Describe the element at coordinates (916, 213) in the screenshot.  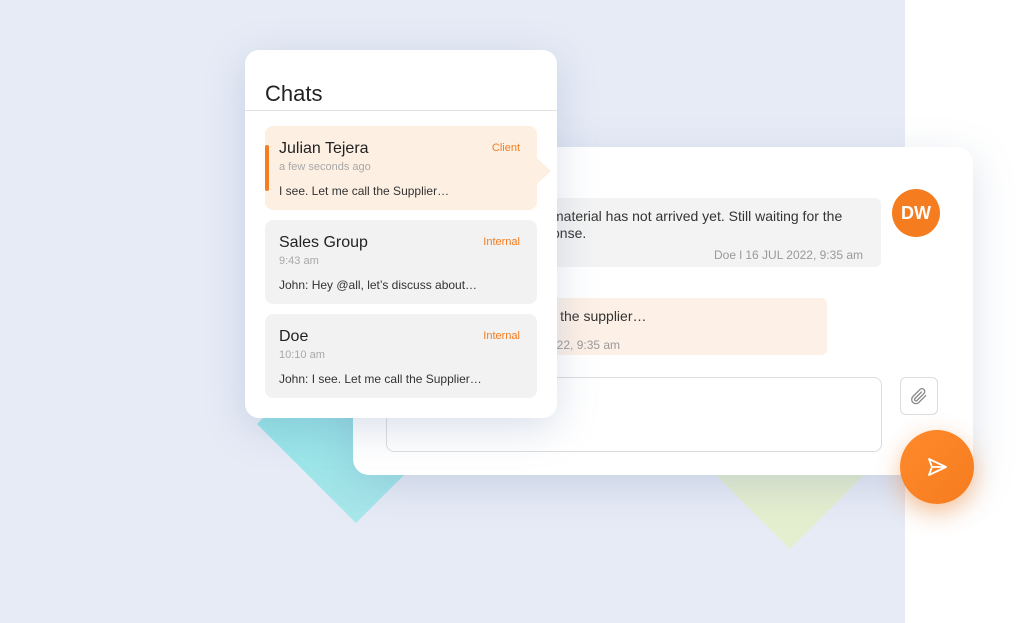
I see `avatar: DW` at that location.